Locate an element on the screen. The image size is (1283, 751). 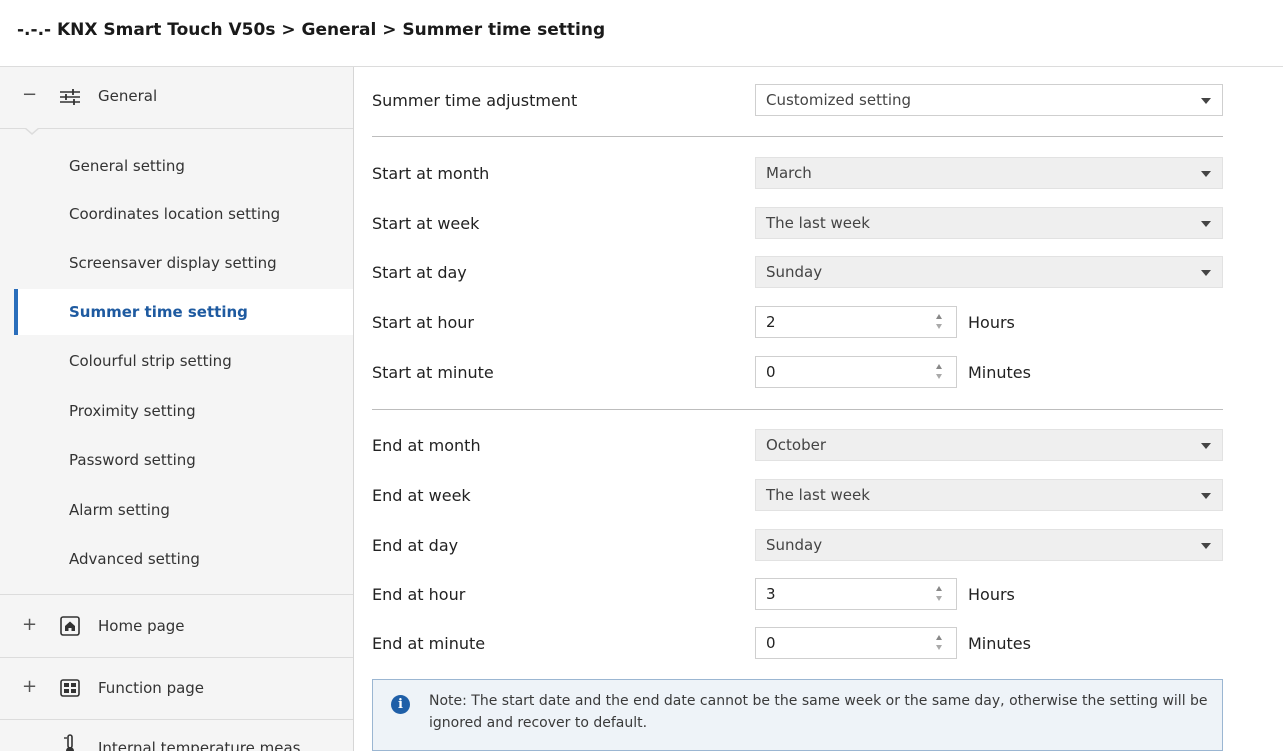
start-minute-spinbox: 0 is located at coordinates (856, 372).